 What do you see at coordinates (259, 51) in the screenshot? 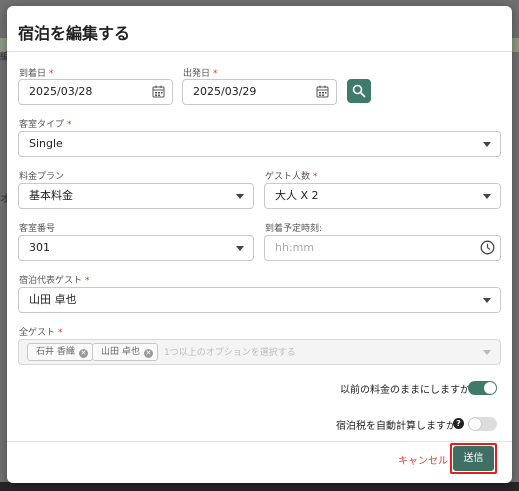
I see `header-divider` at bounding box center [259, 51].